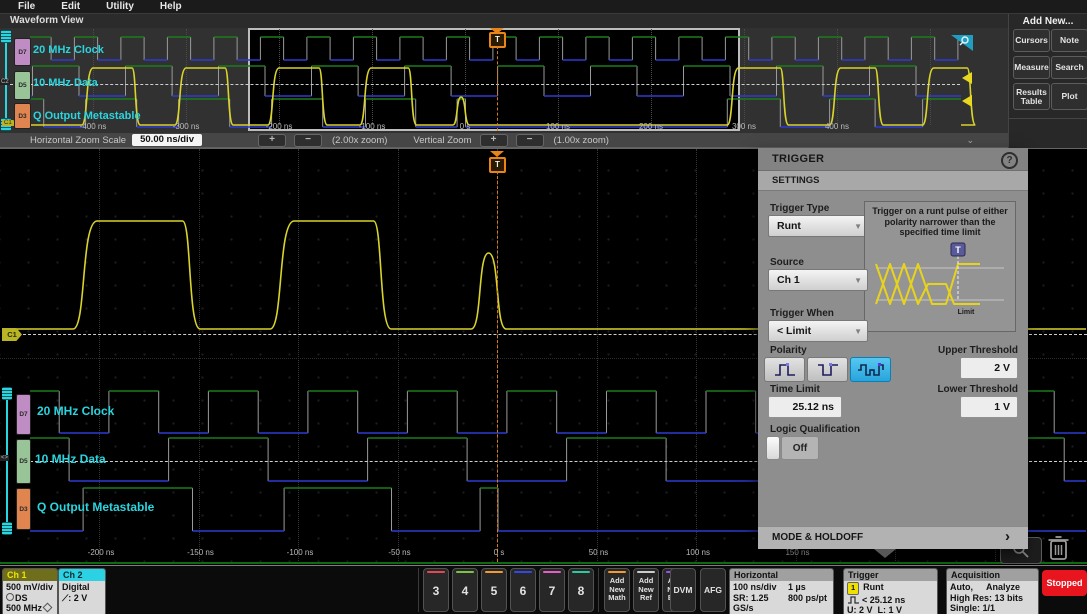 The width and height of the screenshot is (1087, 614). Describe the element at coordinates (70, 459) in the screenshot. I see `main-data-label: 10 MHz Data` at that location.